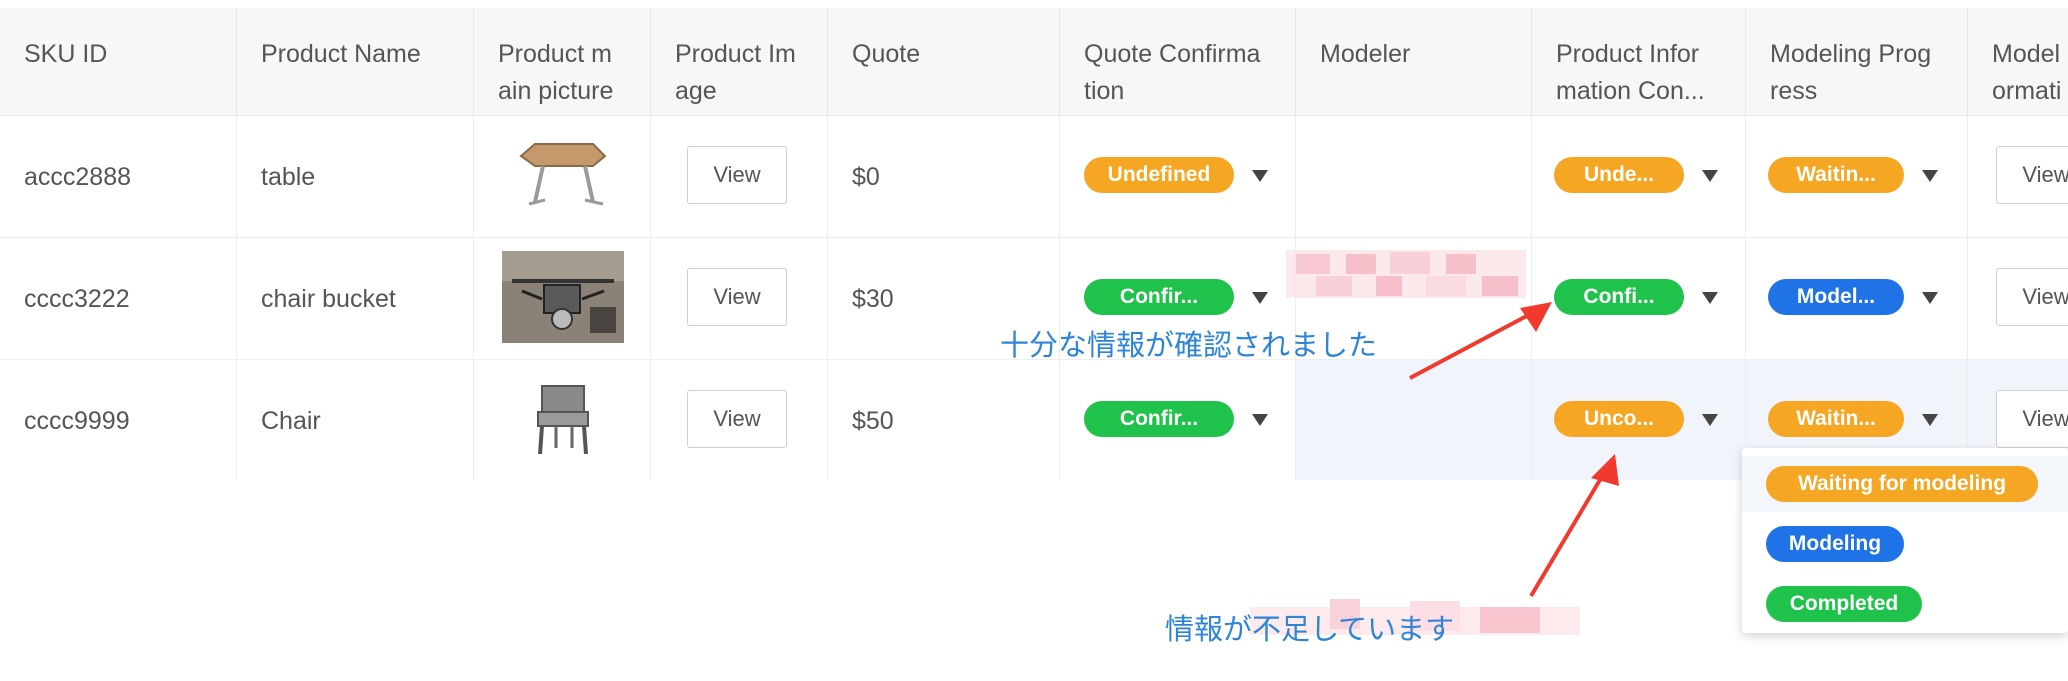 This screenshot has width=2068, height=681. Describe the element at coordinates (78, 177) in the screenshot. I see `sku-id: accc2888` at that location.